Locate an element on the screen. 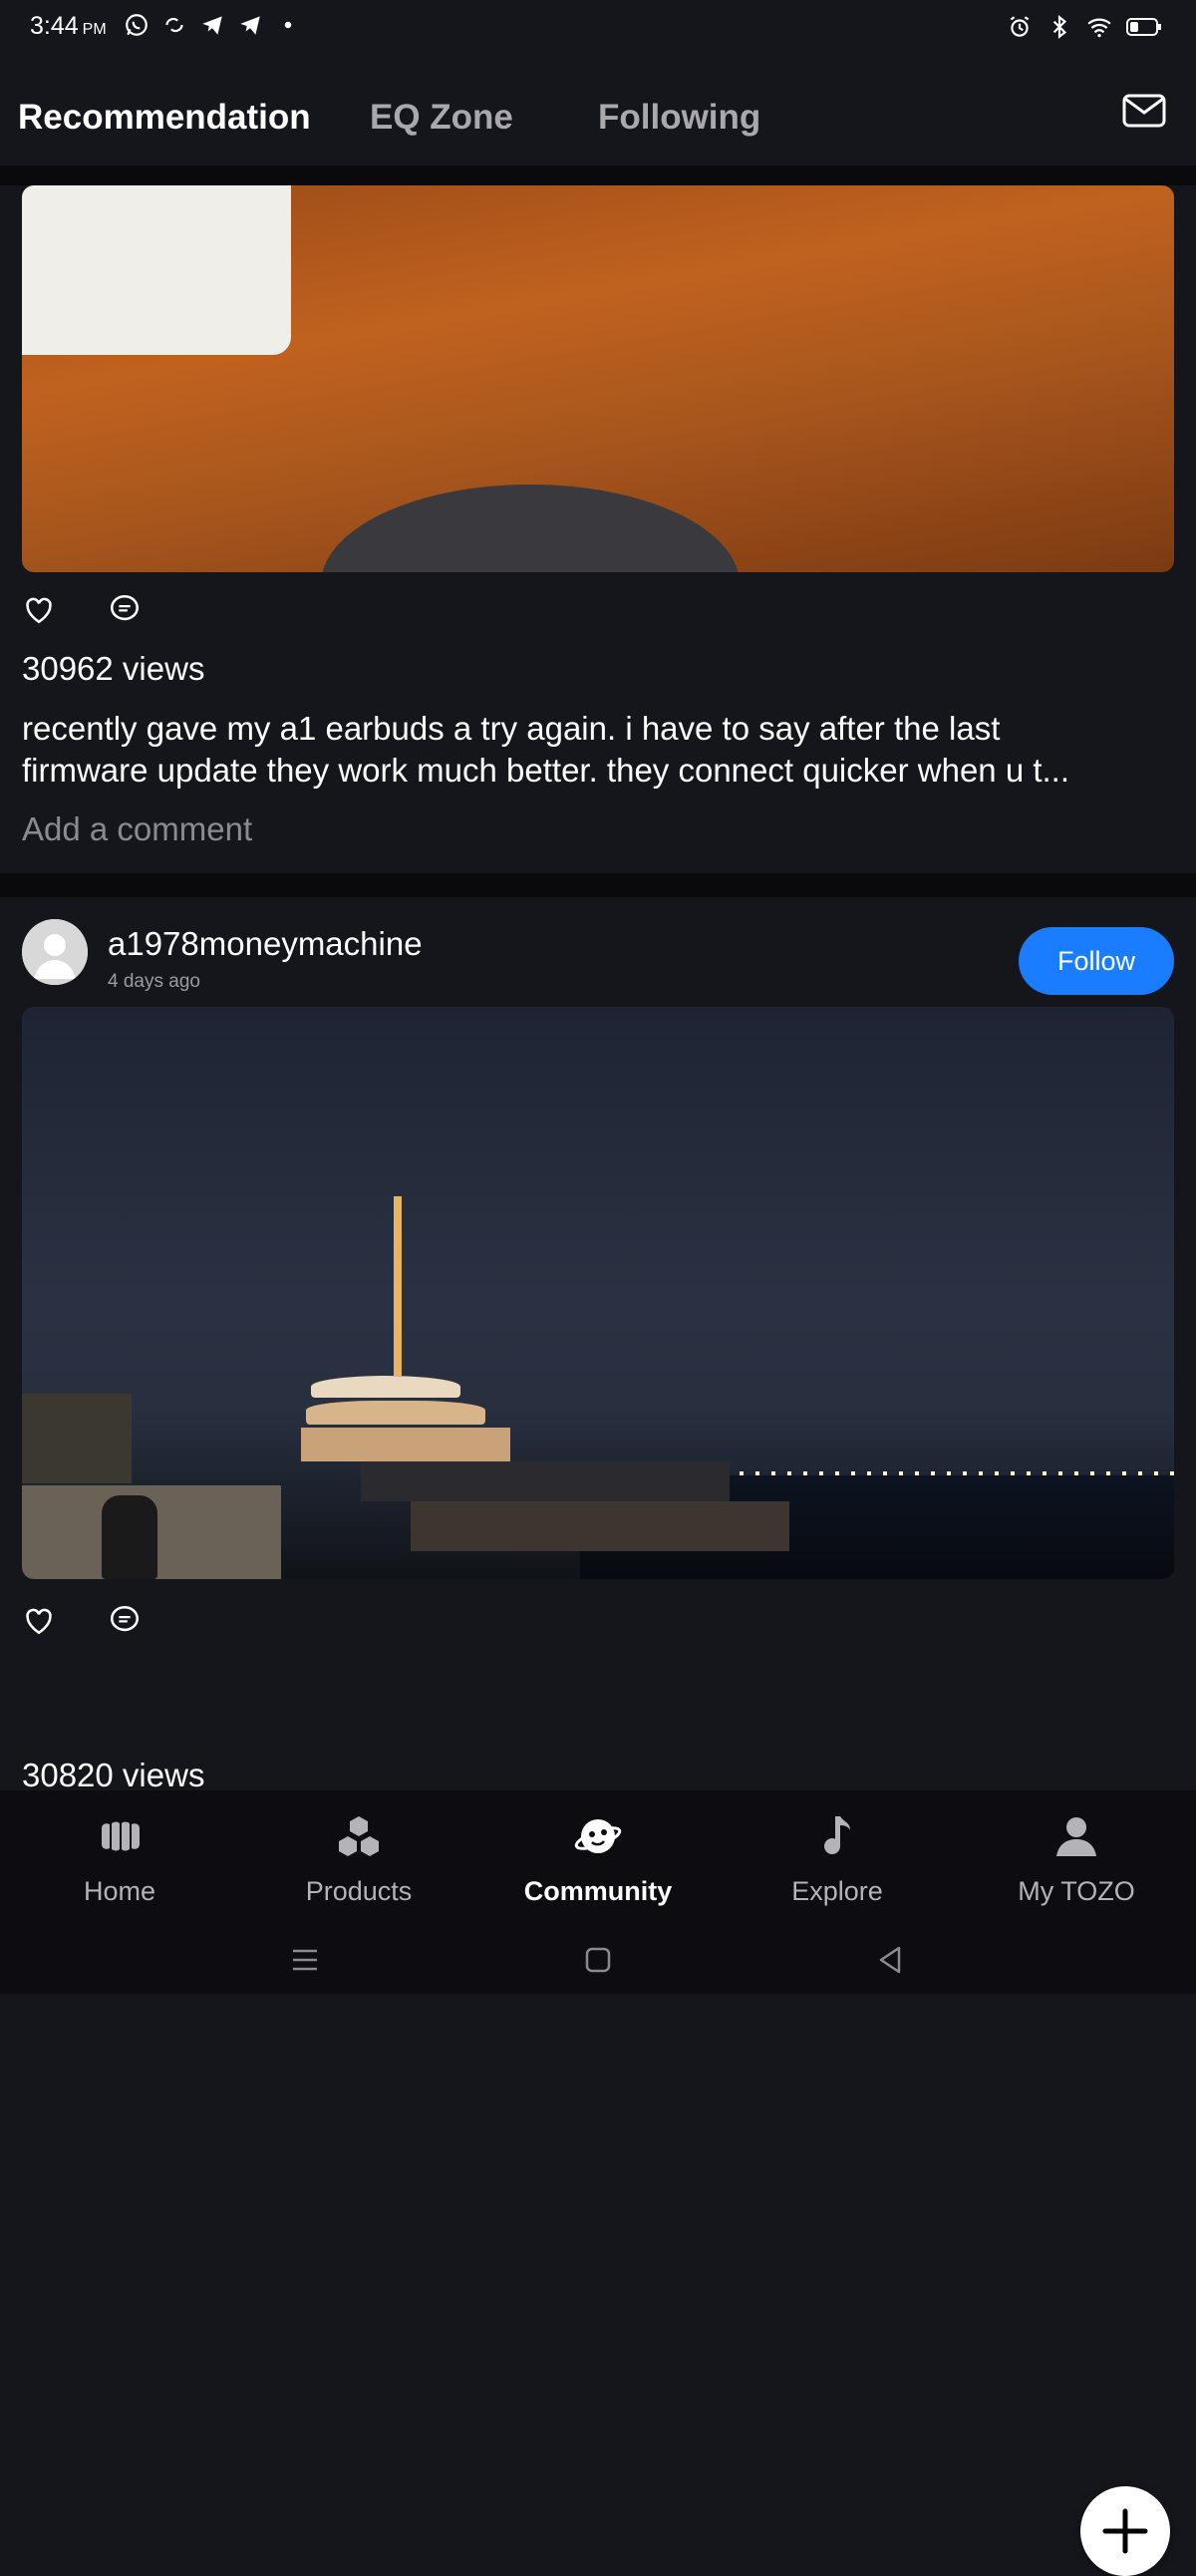  nav-my-tozo: My TOZO is located at coordinates (1076, 1857).